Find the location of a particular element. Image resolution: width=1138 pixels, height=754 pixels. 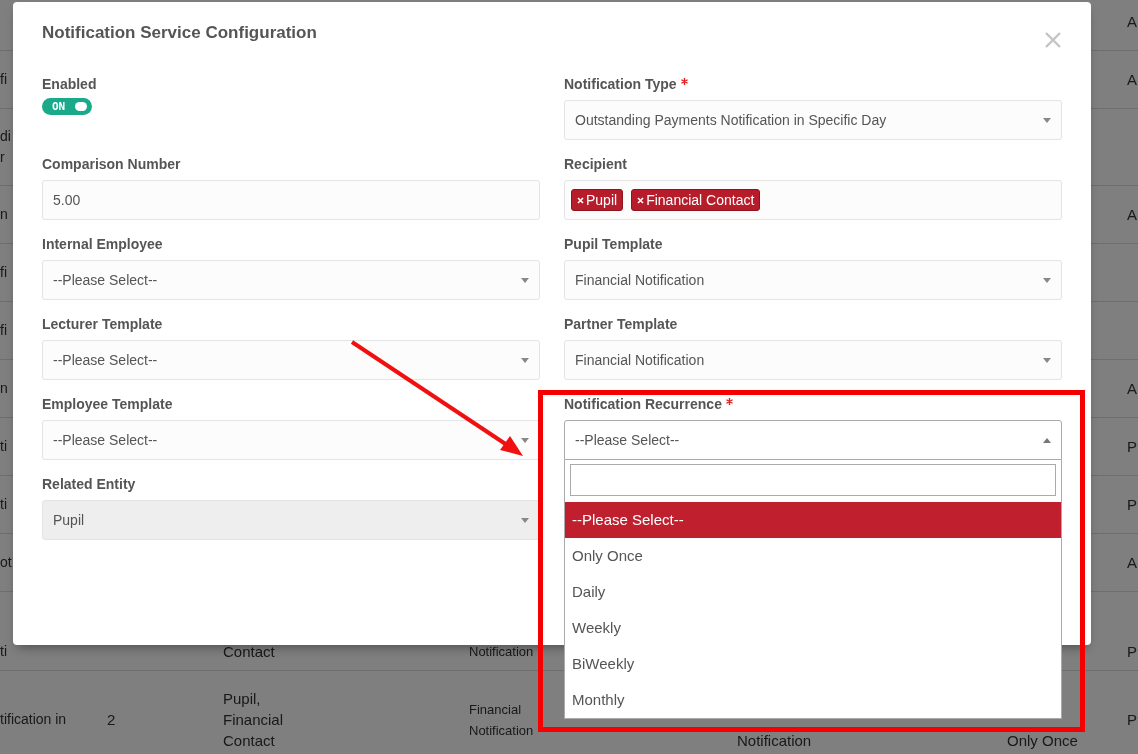

field-label: Enabled is located at coordinates (69, 84).